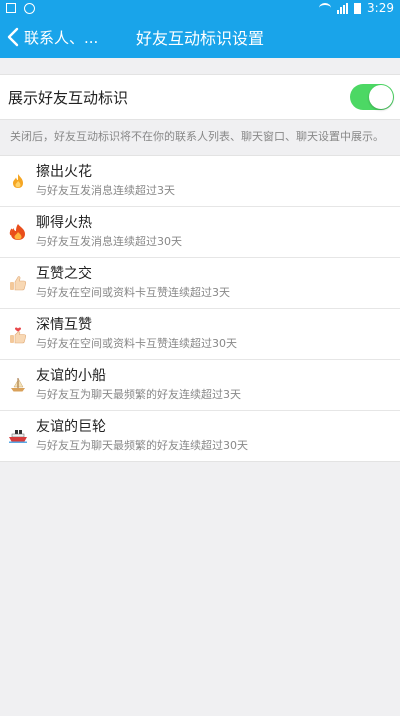 This screenshot has width=400, height=716. I want to click on show-interaction-badge-row: 展示好友互动标识, so click(200, 97).